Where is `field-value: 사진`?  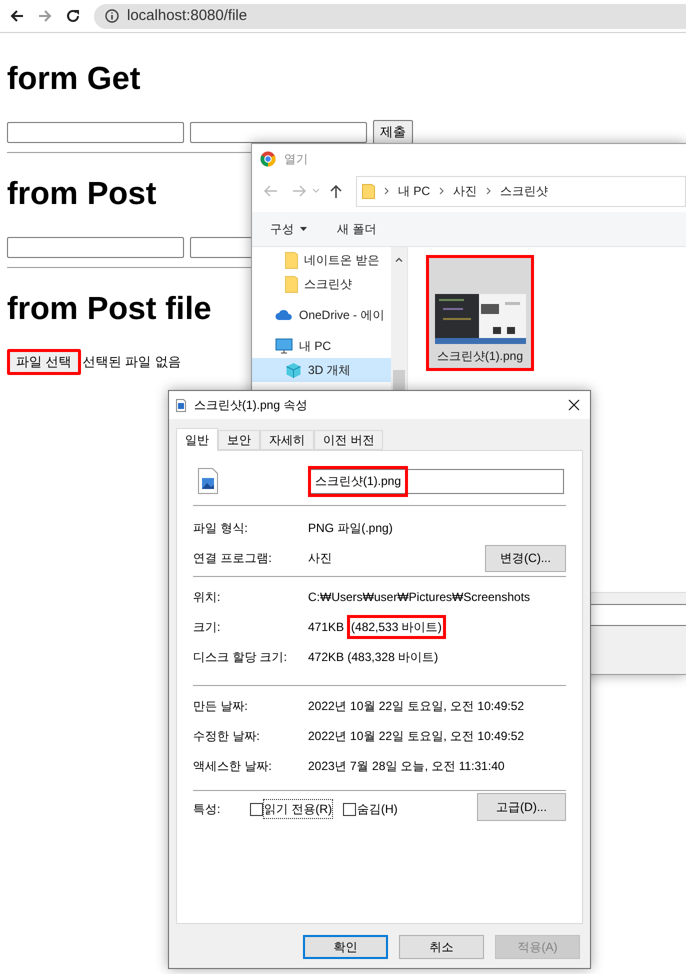
field-value: 사진 is located at coordinates (320, 558).